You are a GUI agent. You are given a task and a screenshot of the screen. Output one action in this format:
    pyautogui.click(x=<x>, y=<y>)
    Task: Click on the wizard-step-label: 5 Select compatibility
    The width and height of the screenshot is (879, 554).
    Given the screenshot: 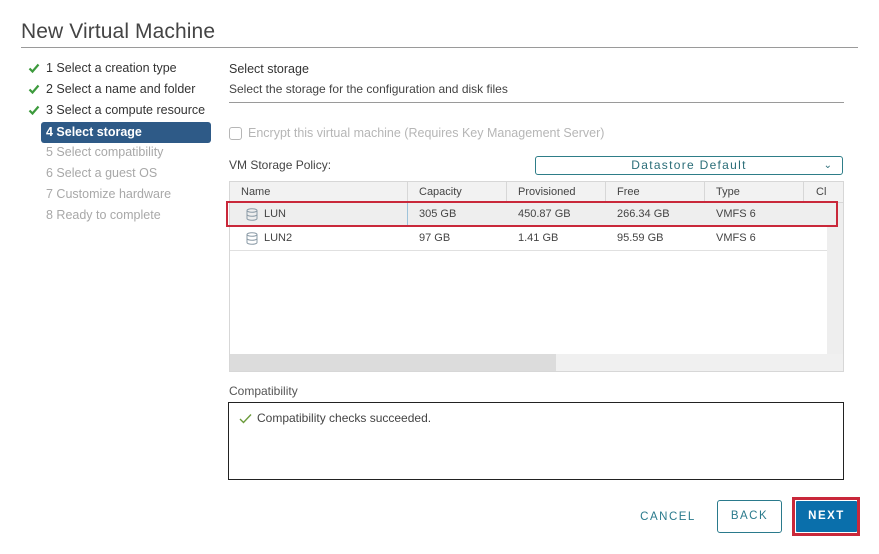 What is the action you would take?
    pyautogui.click(x=105, y=152)
    